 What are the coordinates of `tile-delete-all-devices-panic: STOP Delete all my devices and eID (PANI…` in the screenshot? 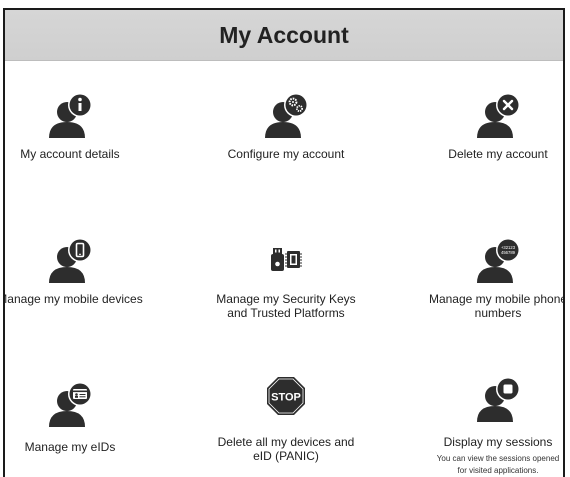 It's located at (286, 418).